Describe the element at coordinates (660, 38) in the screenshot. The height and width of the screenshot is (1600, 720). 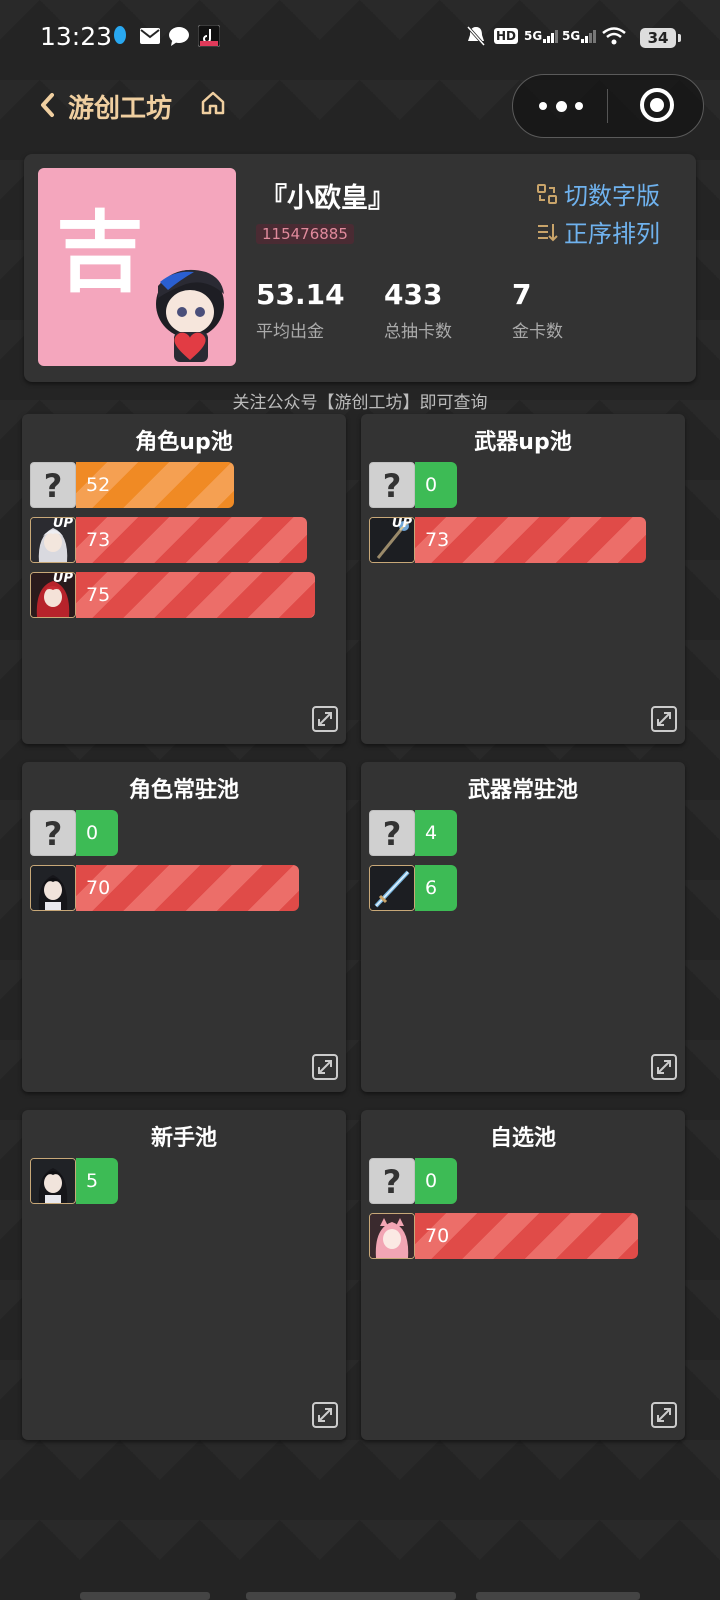
I see `battery-indicator: 34` at that location.